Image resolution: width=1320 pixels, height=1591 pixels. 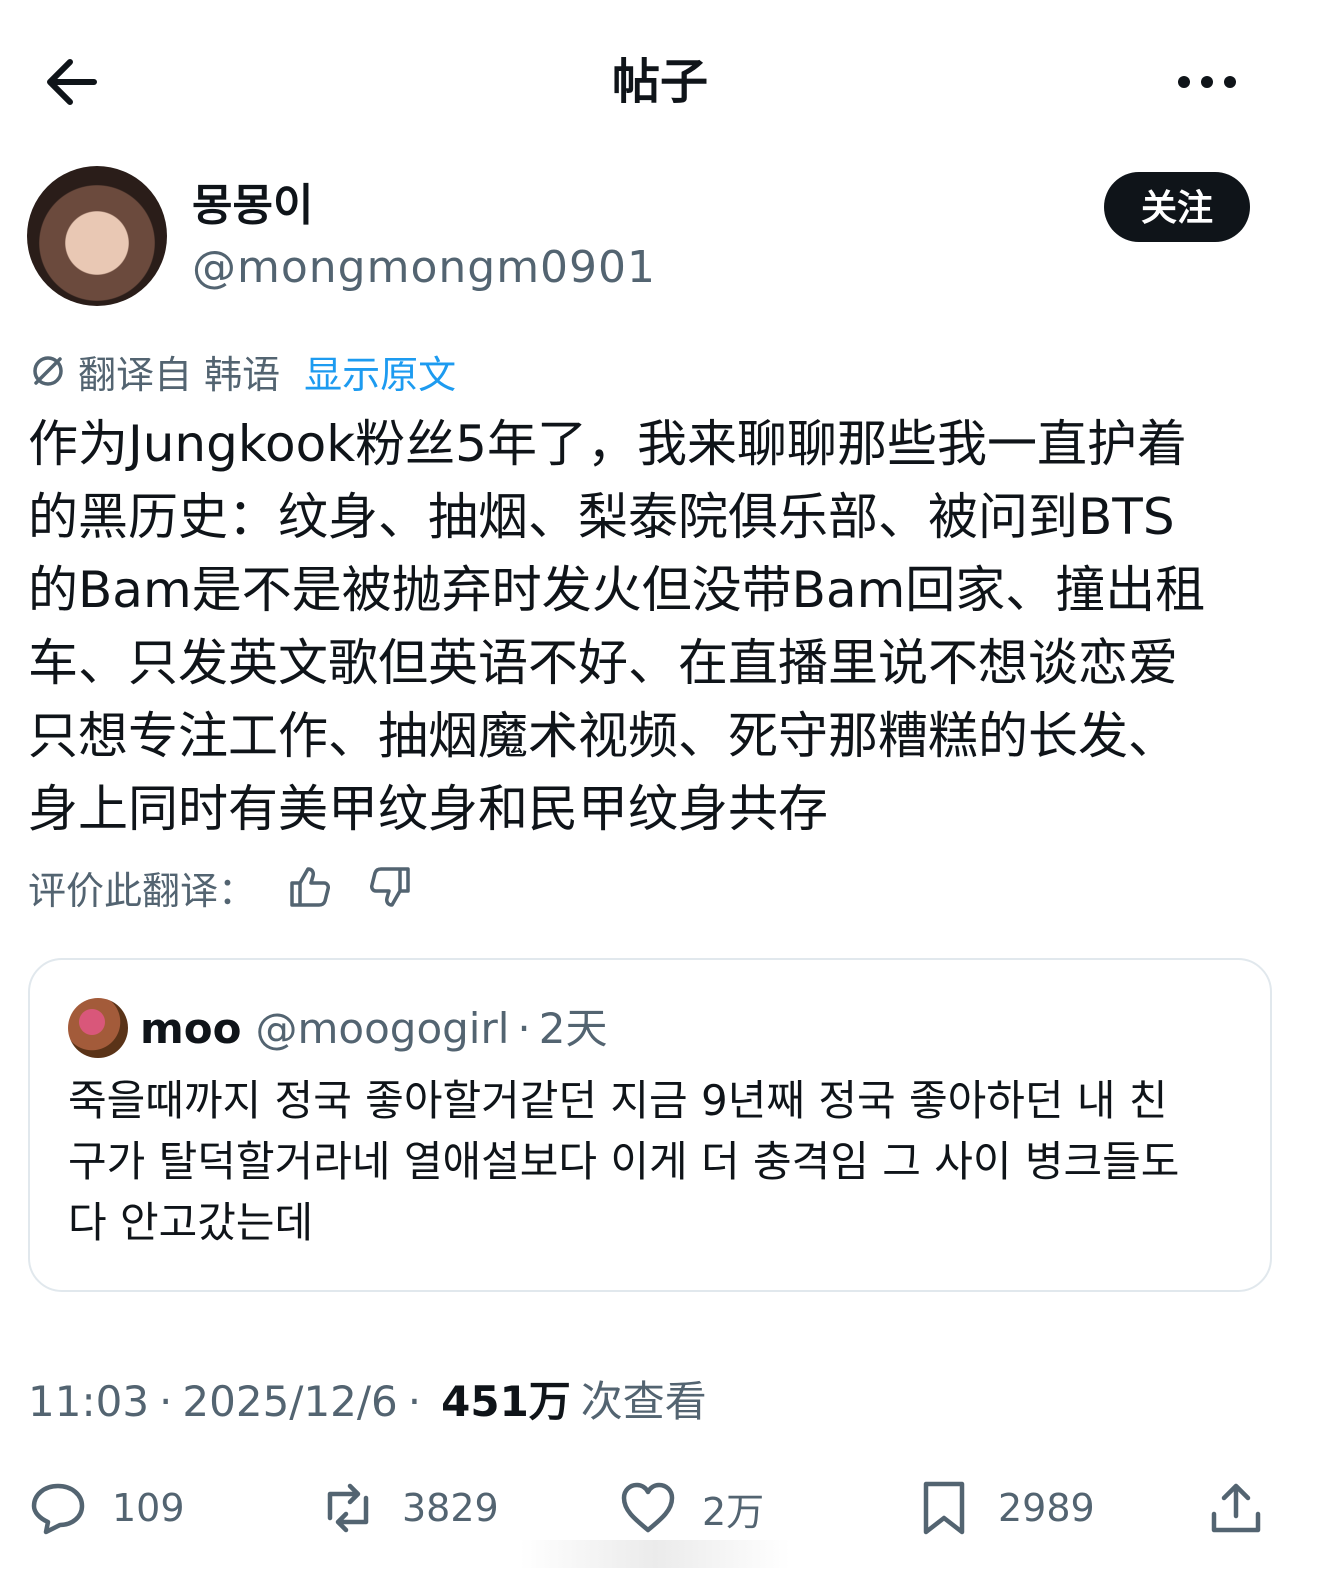 What do you see at coordinates (88, 1402) in the screenshot?
I see `post-time: 11:03` at bounding box center [88, 1402].